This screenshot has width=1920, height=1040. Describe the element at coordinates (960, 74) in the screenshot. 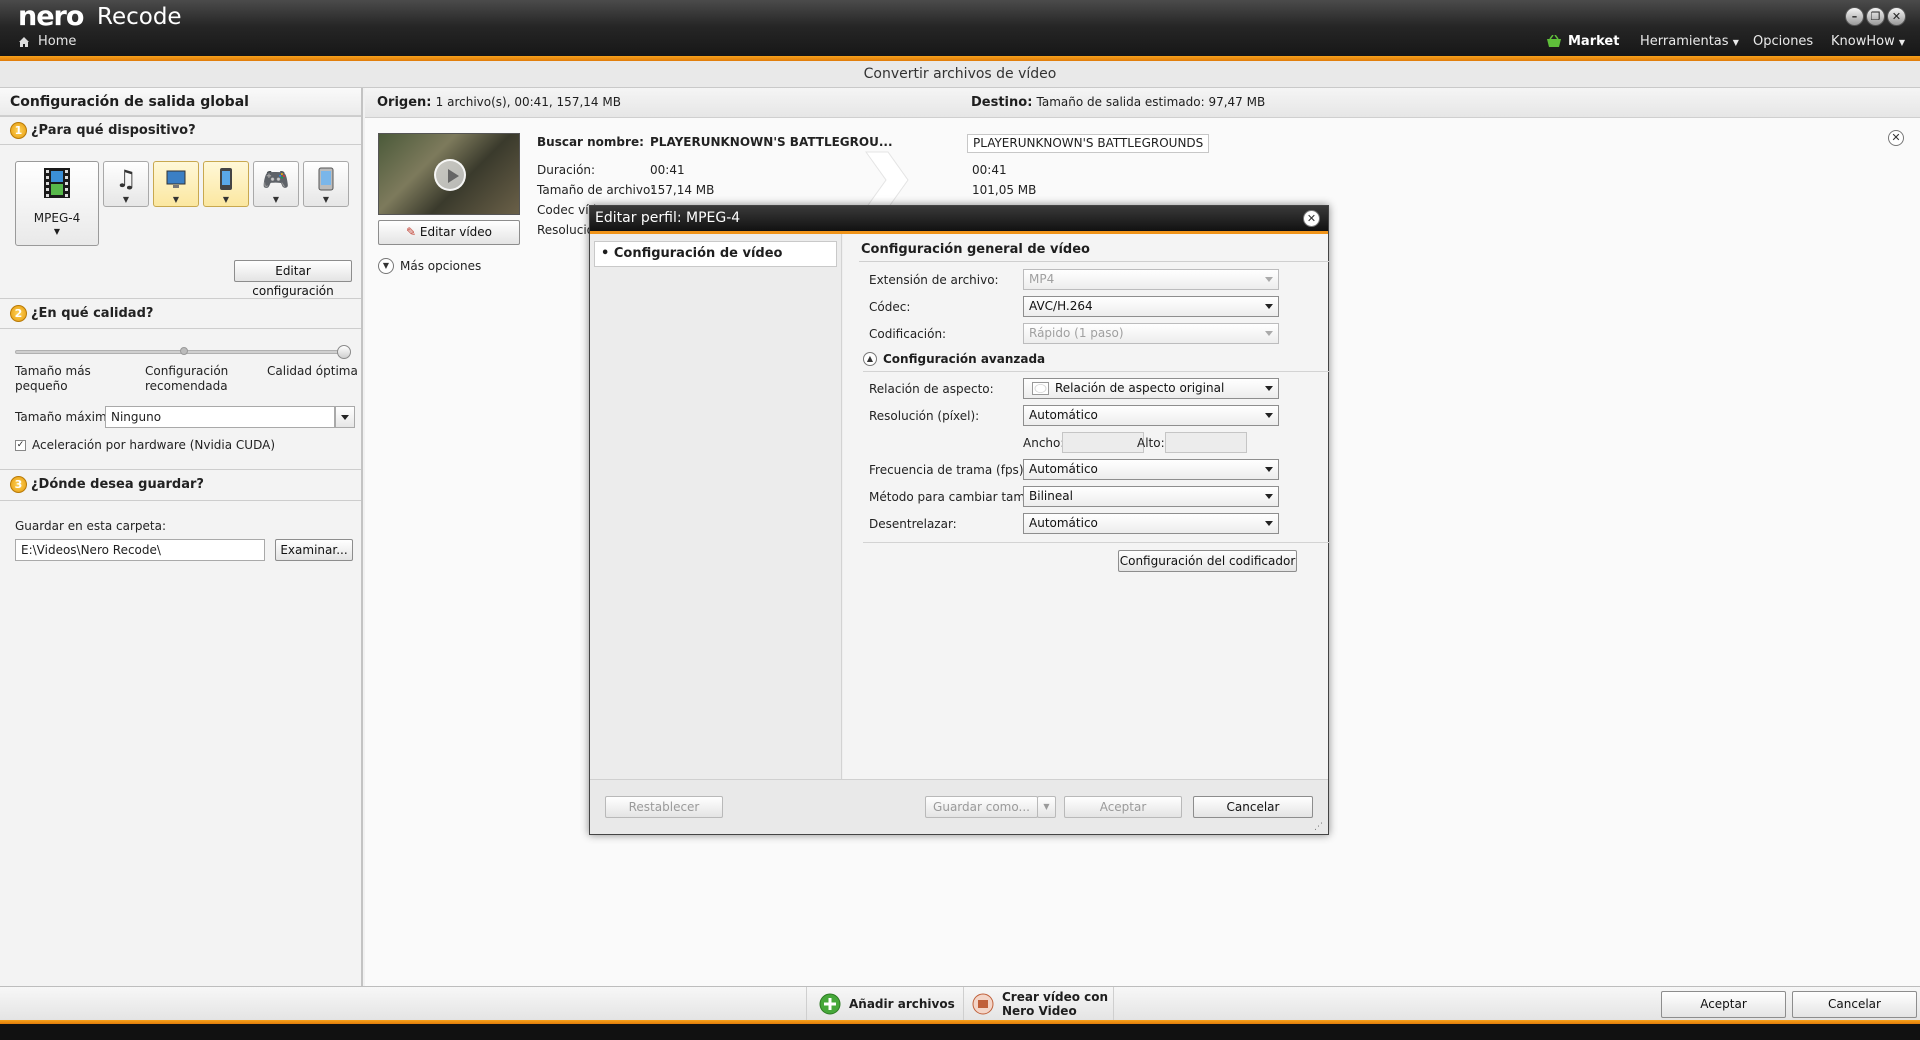

I see `window-title: Convertir archivos de vídeo` at that location.